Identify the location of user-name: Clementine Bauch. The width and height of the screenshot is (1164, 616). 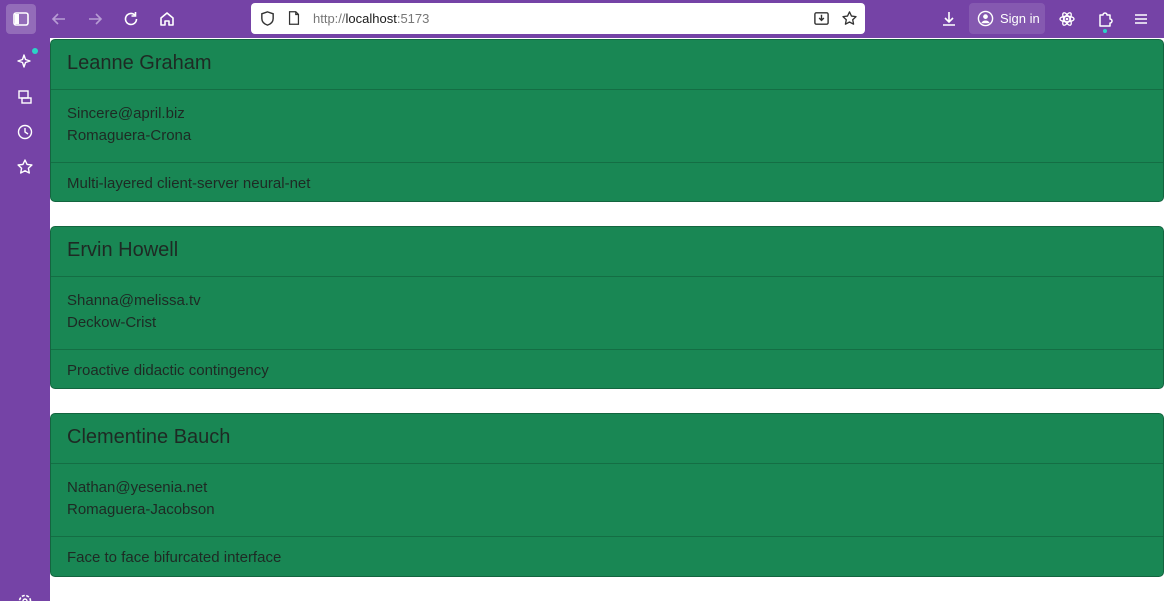
(607, 439).